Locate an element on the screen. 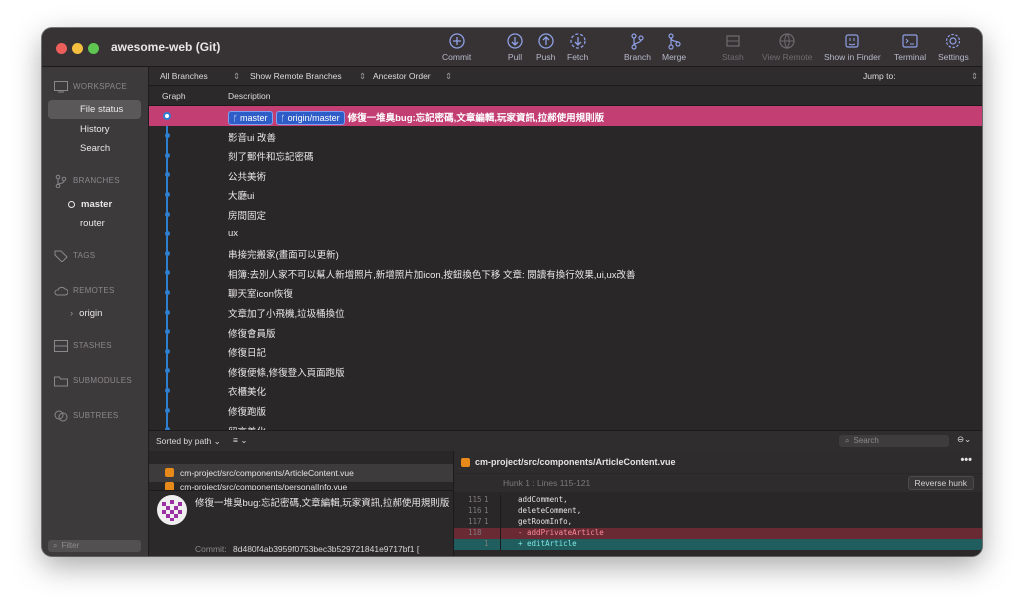 This screenshot has width=1024, height=612. diff-line: 1 + editArticle is located at coordinates (718, 544).